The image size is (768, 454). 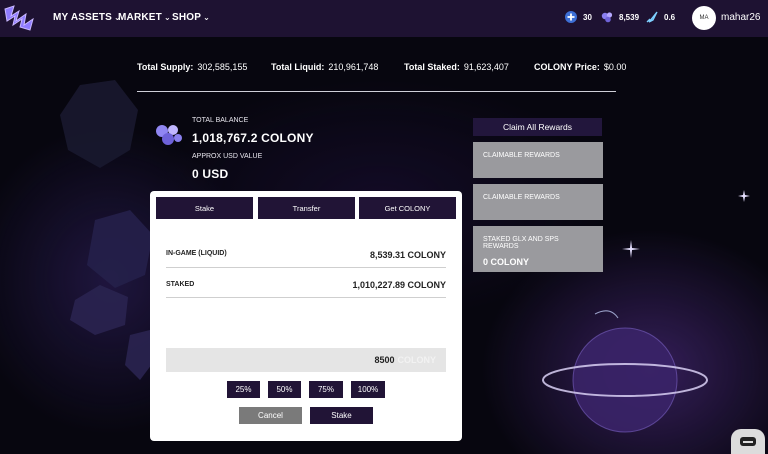 I want to click on amount-input: 8500 COLONY, so click(x=306, y=360).